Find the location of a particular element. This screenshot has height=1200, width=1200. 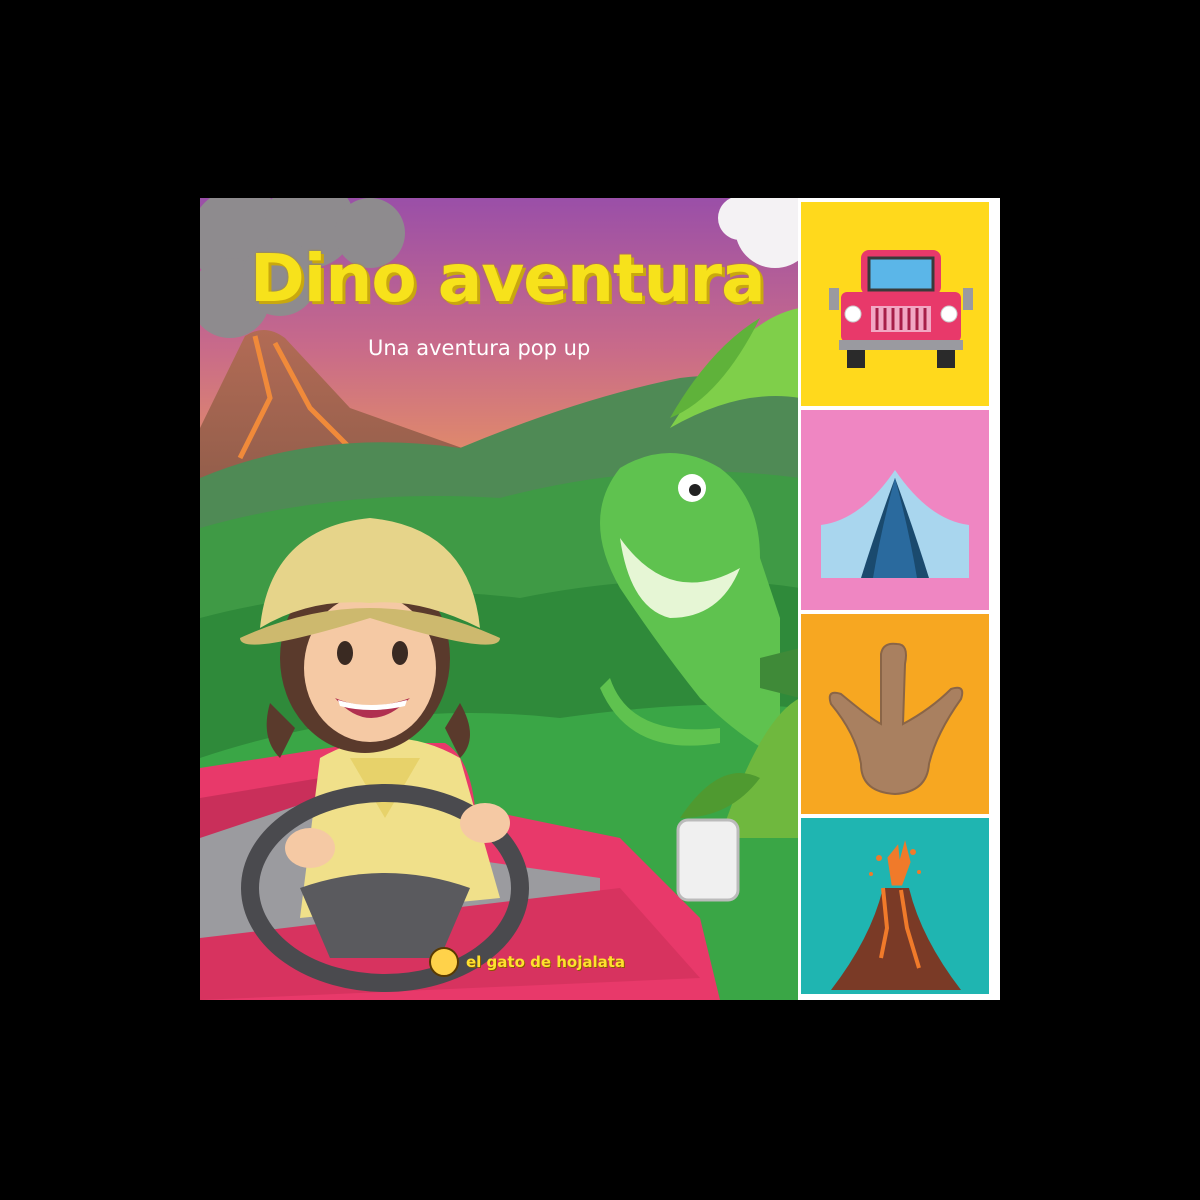

pop-up-tabs is located at coordinates (899, 599).